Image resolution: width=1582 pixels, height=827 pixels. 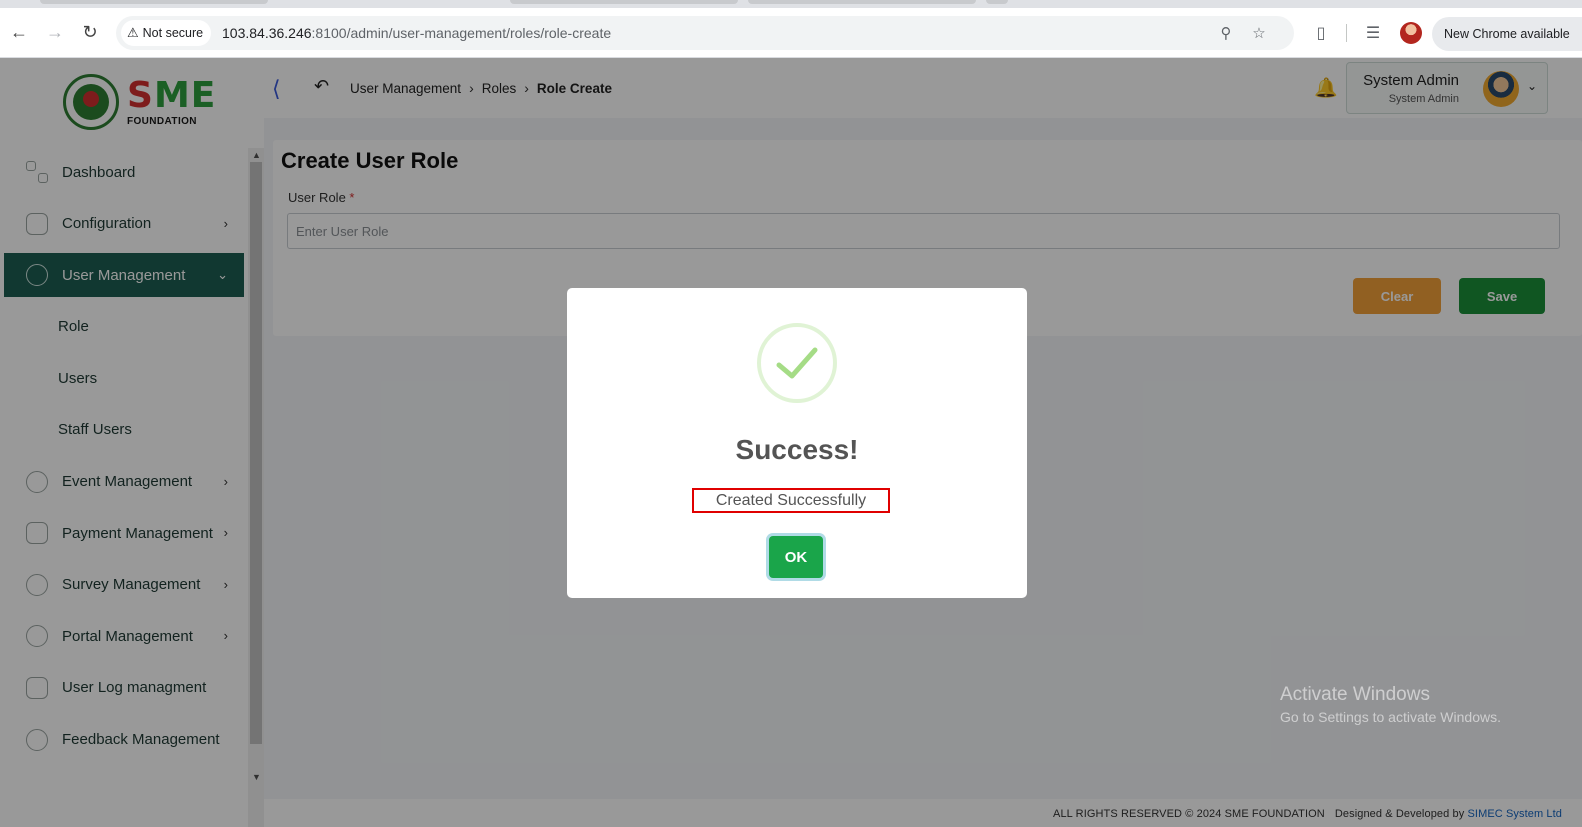 What do you see at coordinates (1355, 694) in the screenshot?
I see `watermark-title: Activate Windows` at bounding box center [1355, 694].